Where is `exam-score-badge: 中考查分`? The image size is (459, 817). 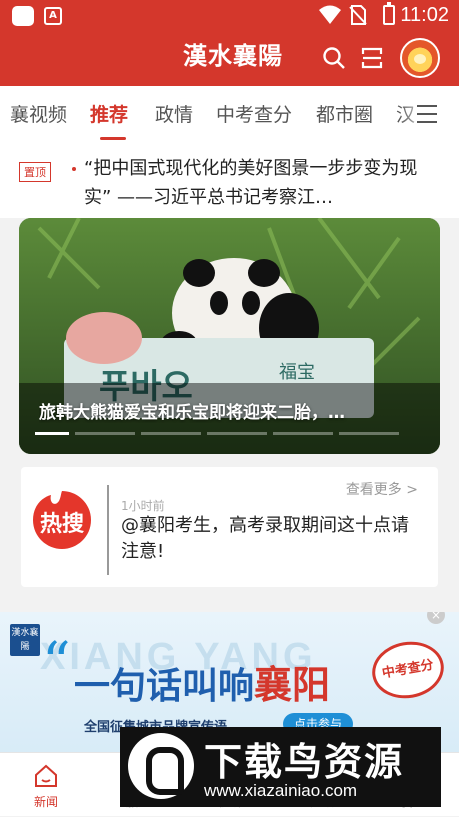
exam-score-badge: 中考查分 is located at coordinates (408, 670).